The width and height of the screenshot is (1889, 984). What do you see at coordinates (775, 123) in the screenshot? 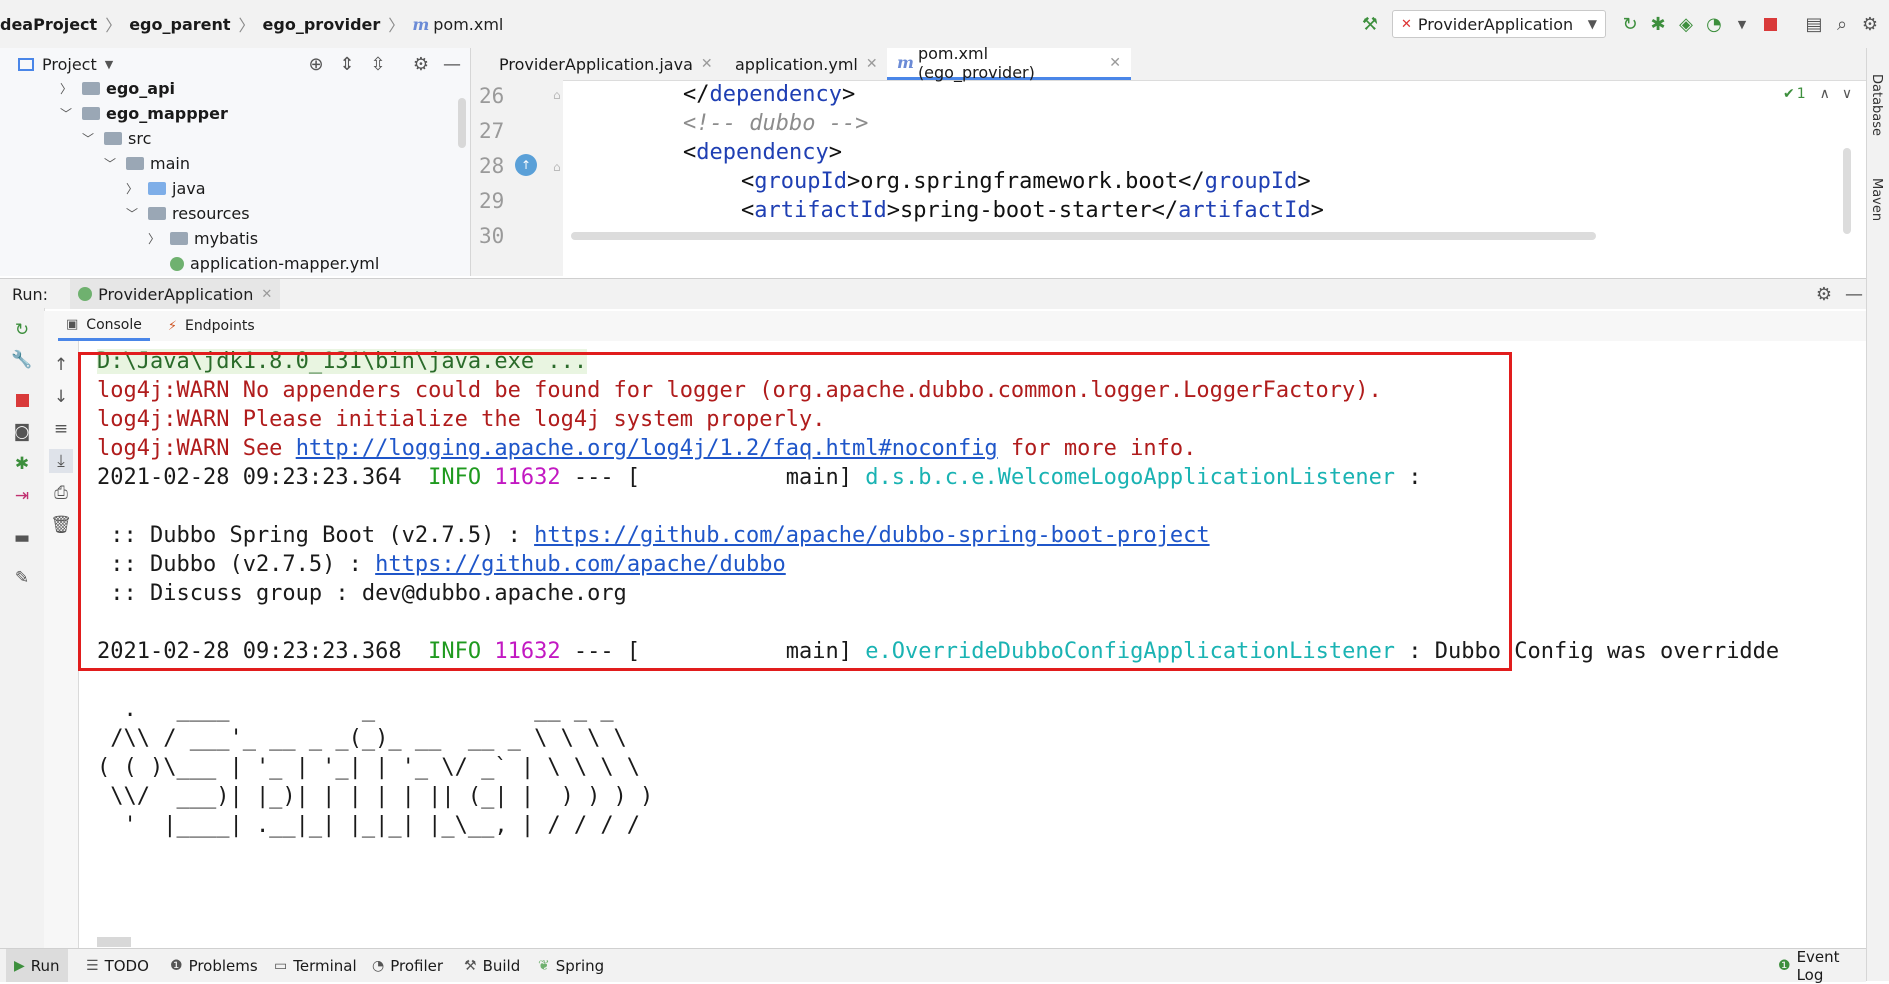
I see `code-line-27: <!-- dubbo -->` at bounding box center [775, 123].